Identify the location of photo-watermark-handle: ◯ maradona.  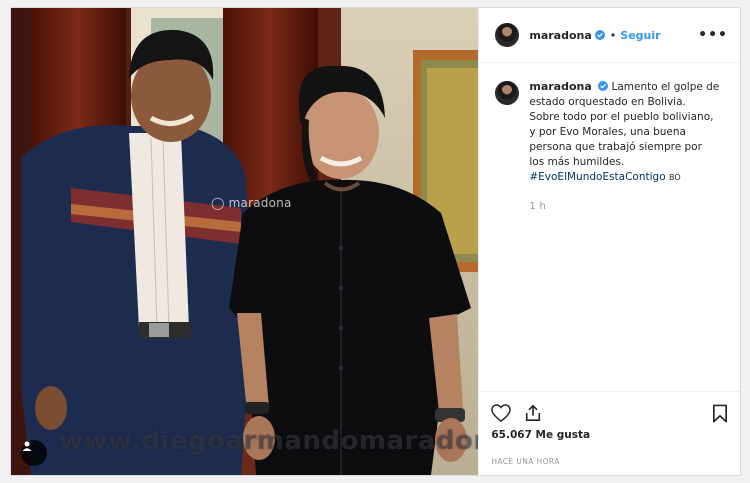
(251, 203).